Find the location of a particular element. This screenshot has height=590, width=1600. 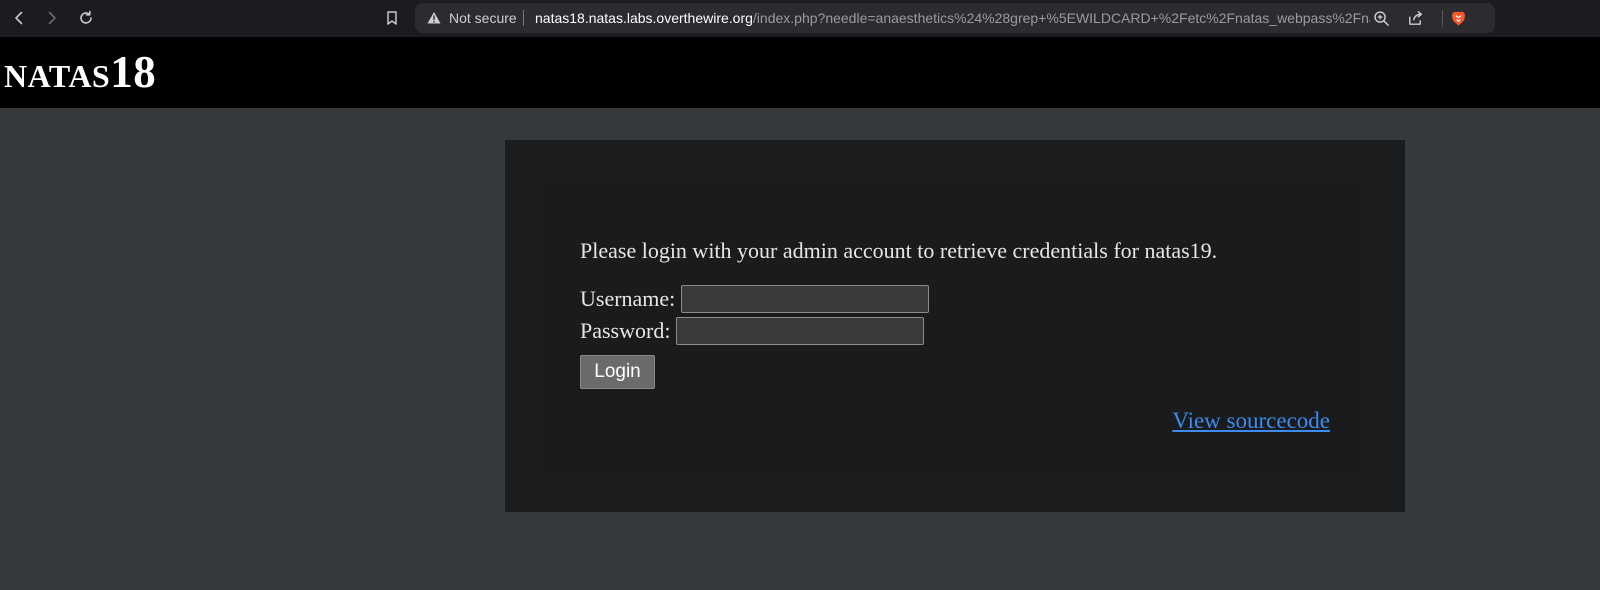

site-title: natas18 is located at coordinates (80, 72).